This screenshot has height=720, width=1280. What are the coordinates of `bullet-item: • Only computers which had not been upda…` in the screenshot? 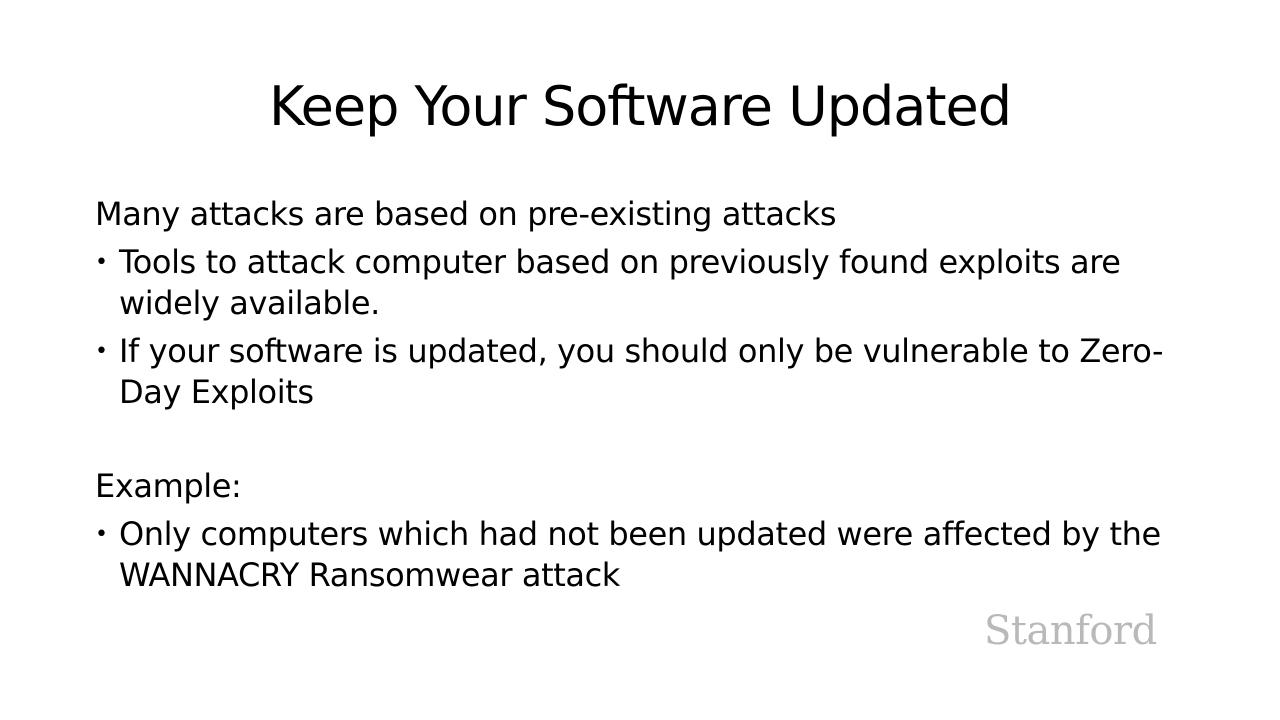 It's located at (645, 555).